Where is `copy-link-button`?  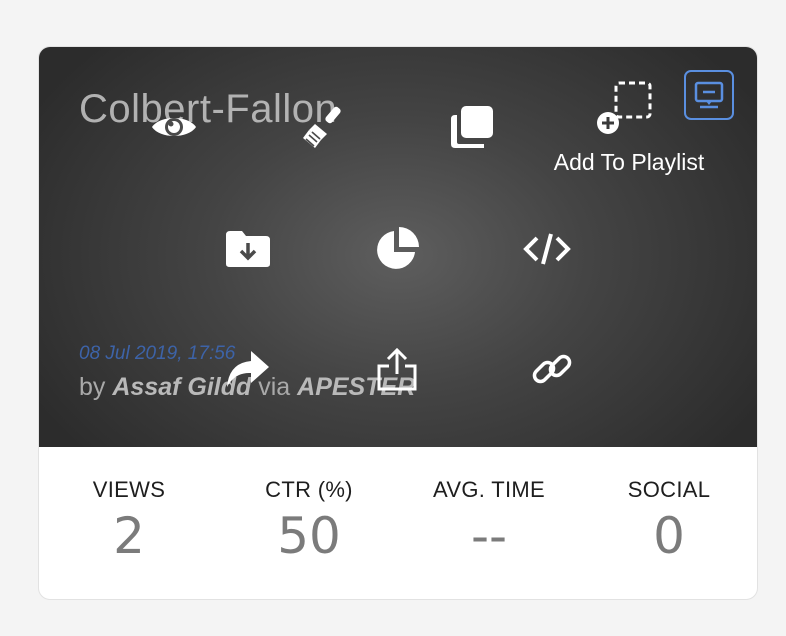
copy-link-button is located at coordinates (552, 369).